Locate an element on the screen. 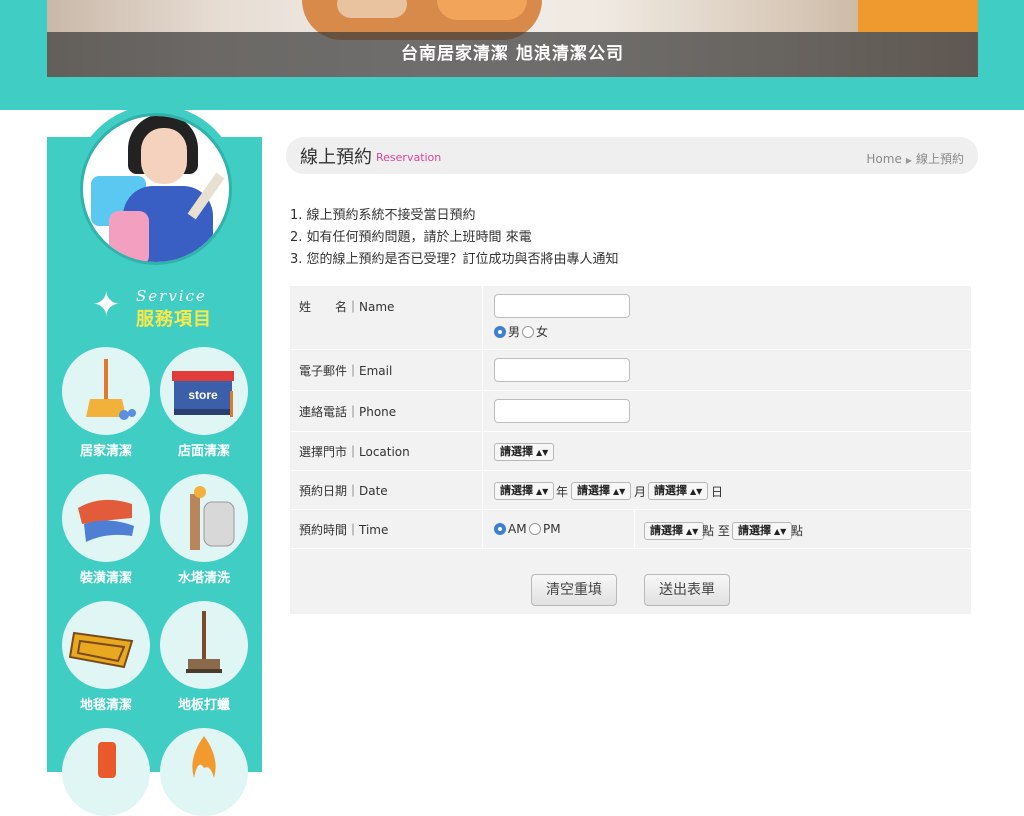 The height and width of the screenshot is (816, 1024). time-to-unit: 點 is located at coordinates (797, 531).